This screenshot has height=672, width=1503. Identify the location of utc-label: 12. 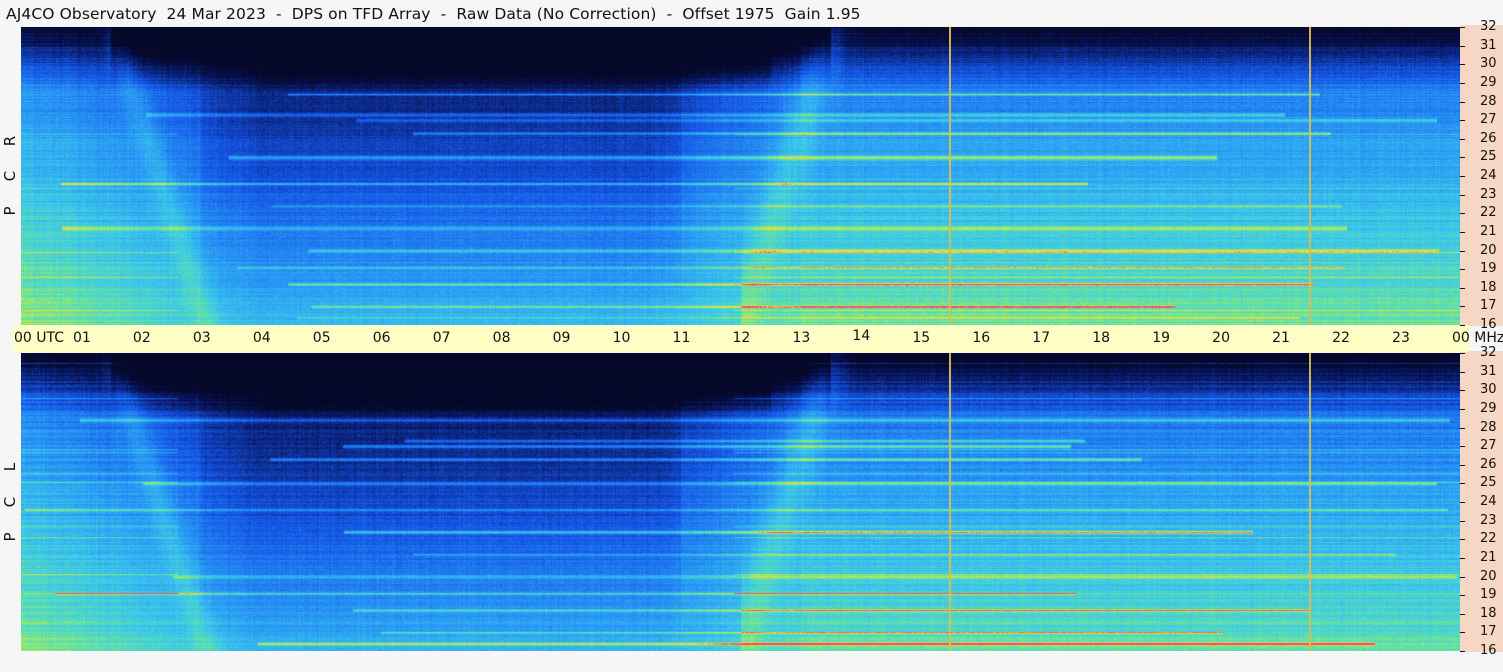
(741, 338).